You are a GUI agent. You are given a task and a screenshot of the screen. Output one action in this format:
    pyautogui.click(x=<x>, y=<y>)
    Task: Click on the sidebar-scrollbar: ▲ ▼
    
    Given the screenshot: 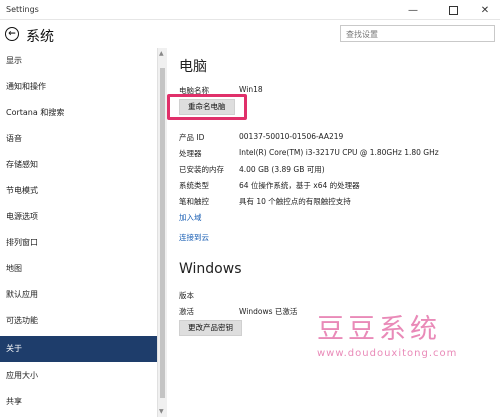 What is the action you would take?
    pyautogui.click(x=162, y=232)
    